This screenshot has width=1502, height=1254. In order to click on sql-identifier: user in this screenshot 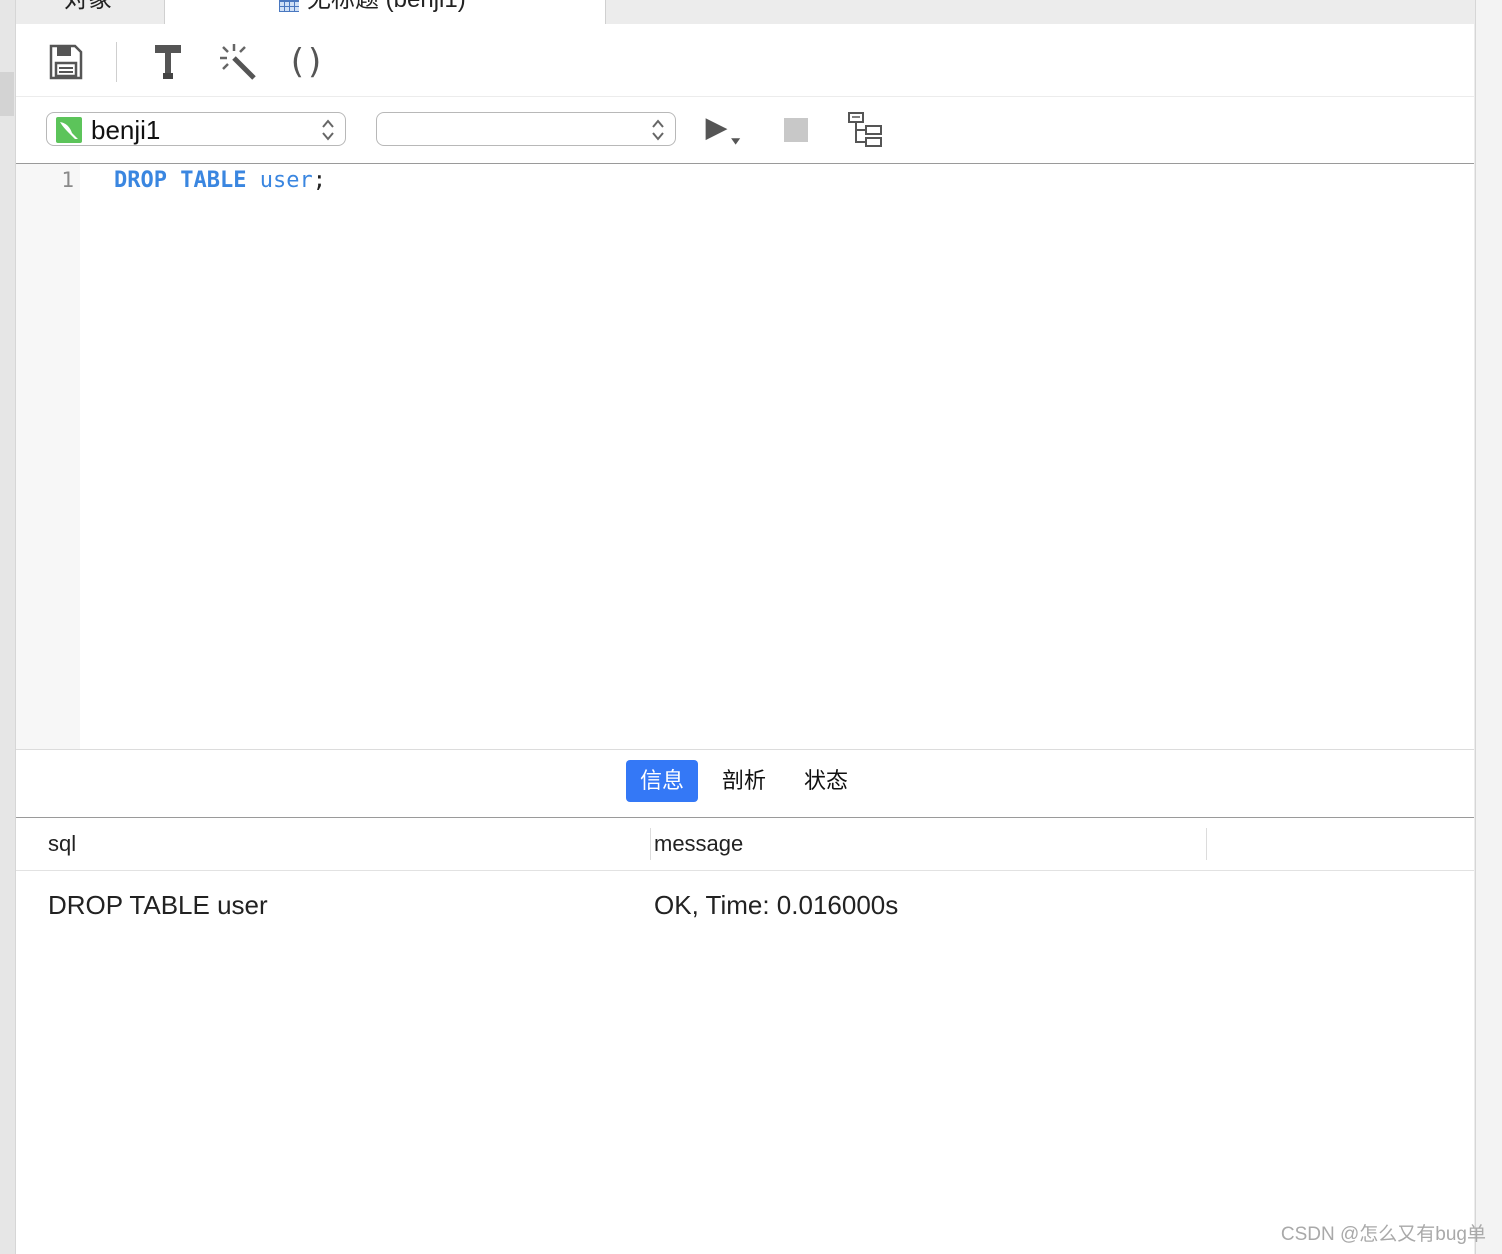, I will do `click(286, 180)`.